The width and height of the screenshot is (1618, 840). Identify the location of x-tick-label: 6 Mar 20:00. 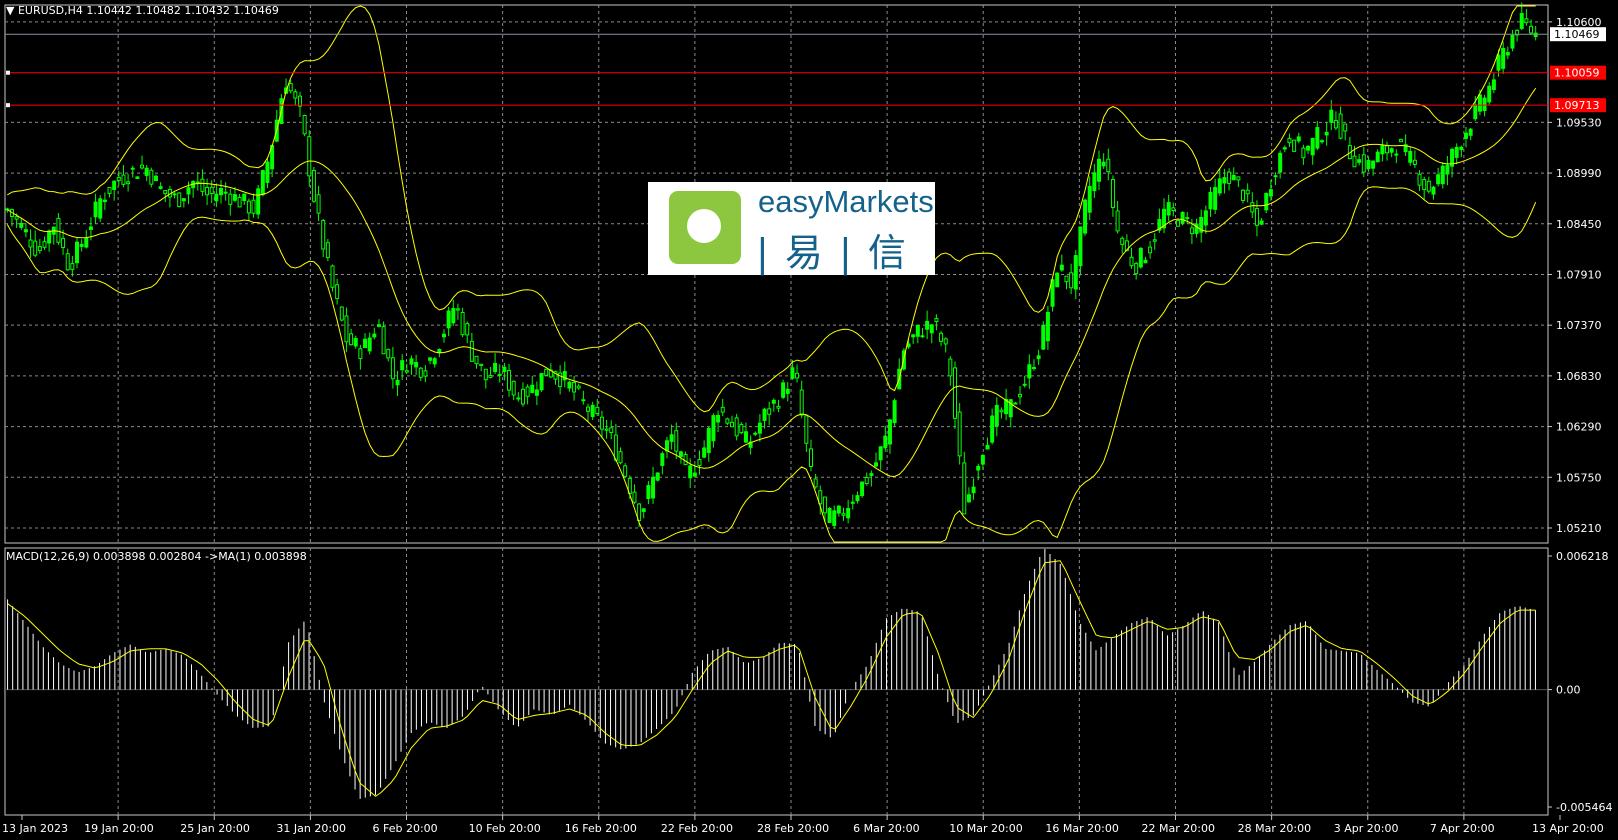
(886, 828).